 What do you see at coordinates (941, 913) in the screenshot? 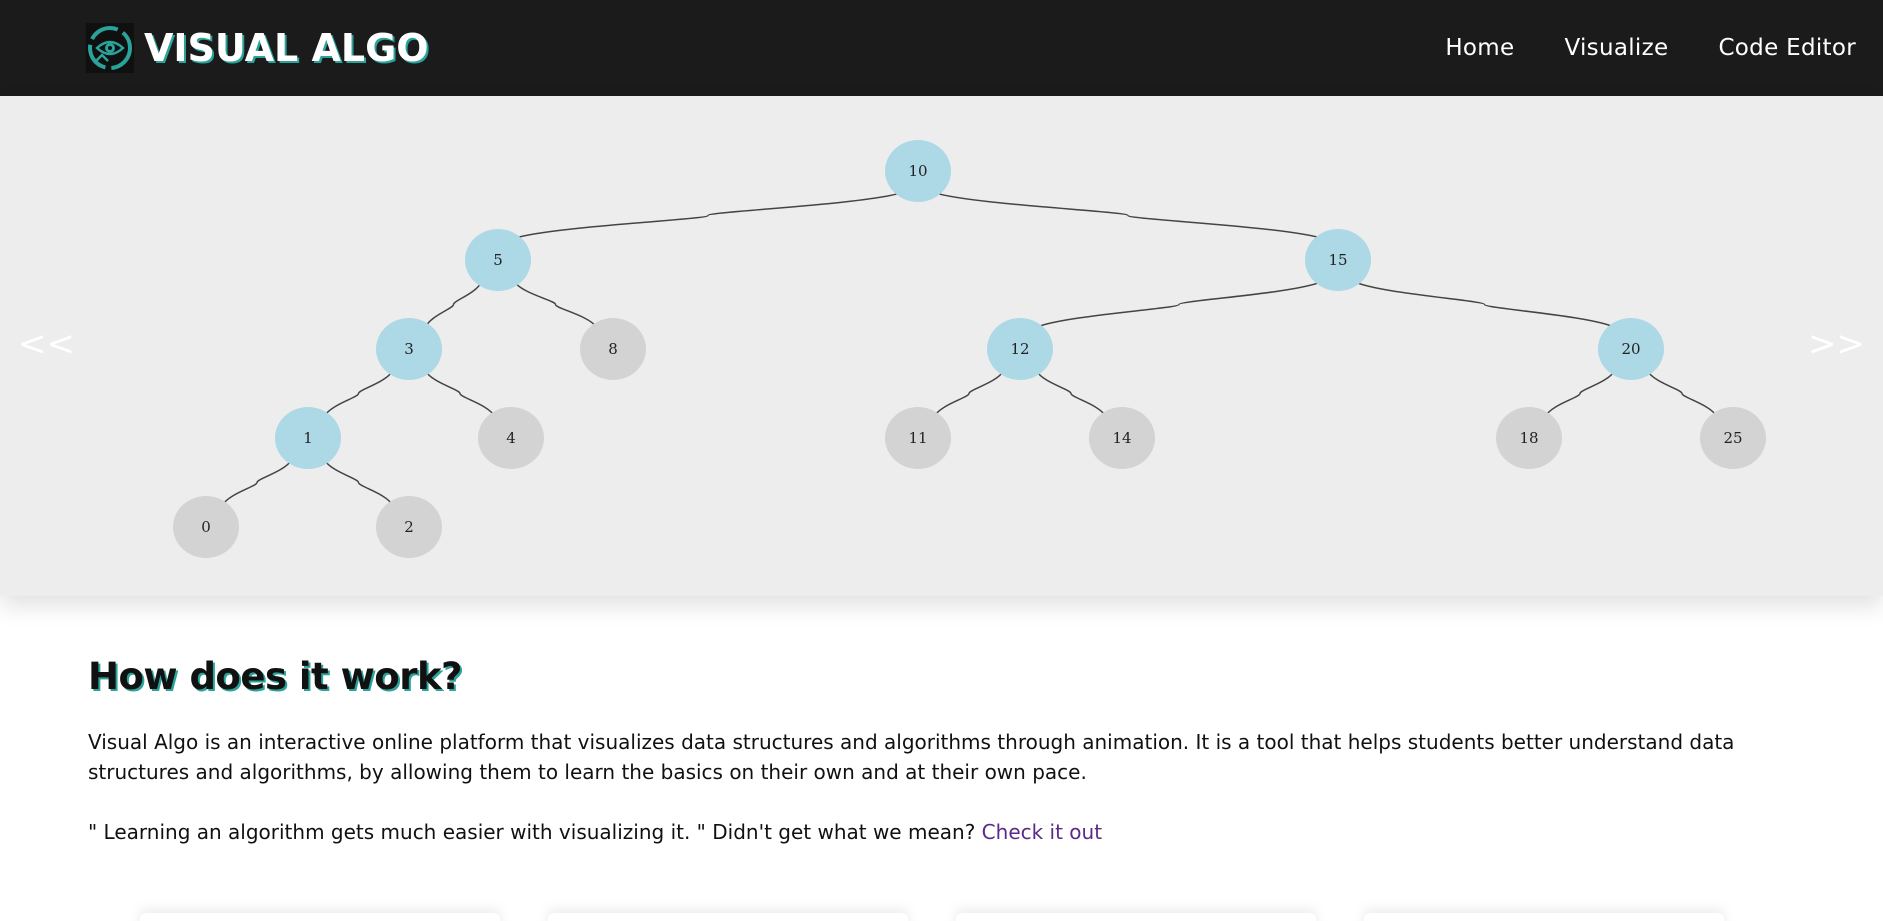
I see `feature-cards` at bounding box center [941, 913].